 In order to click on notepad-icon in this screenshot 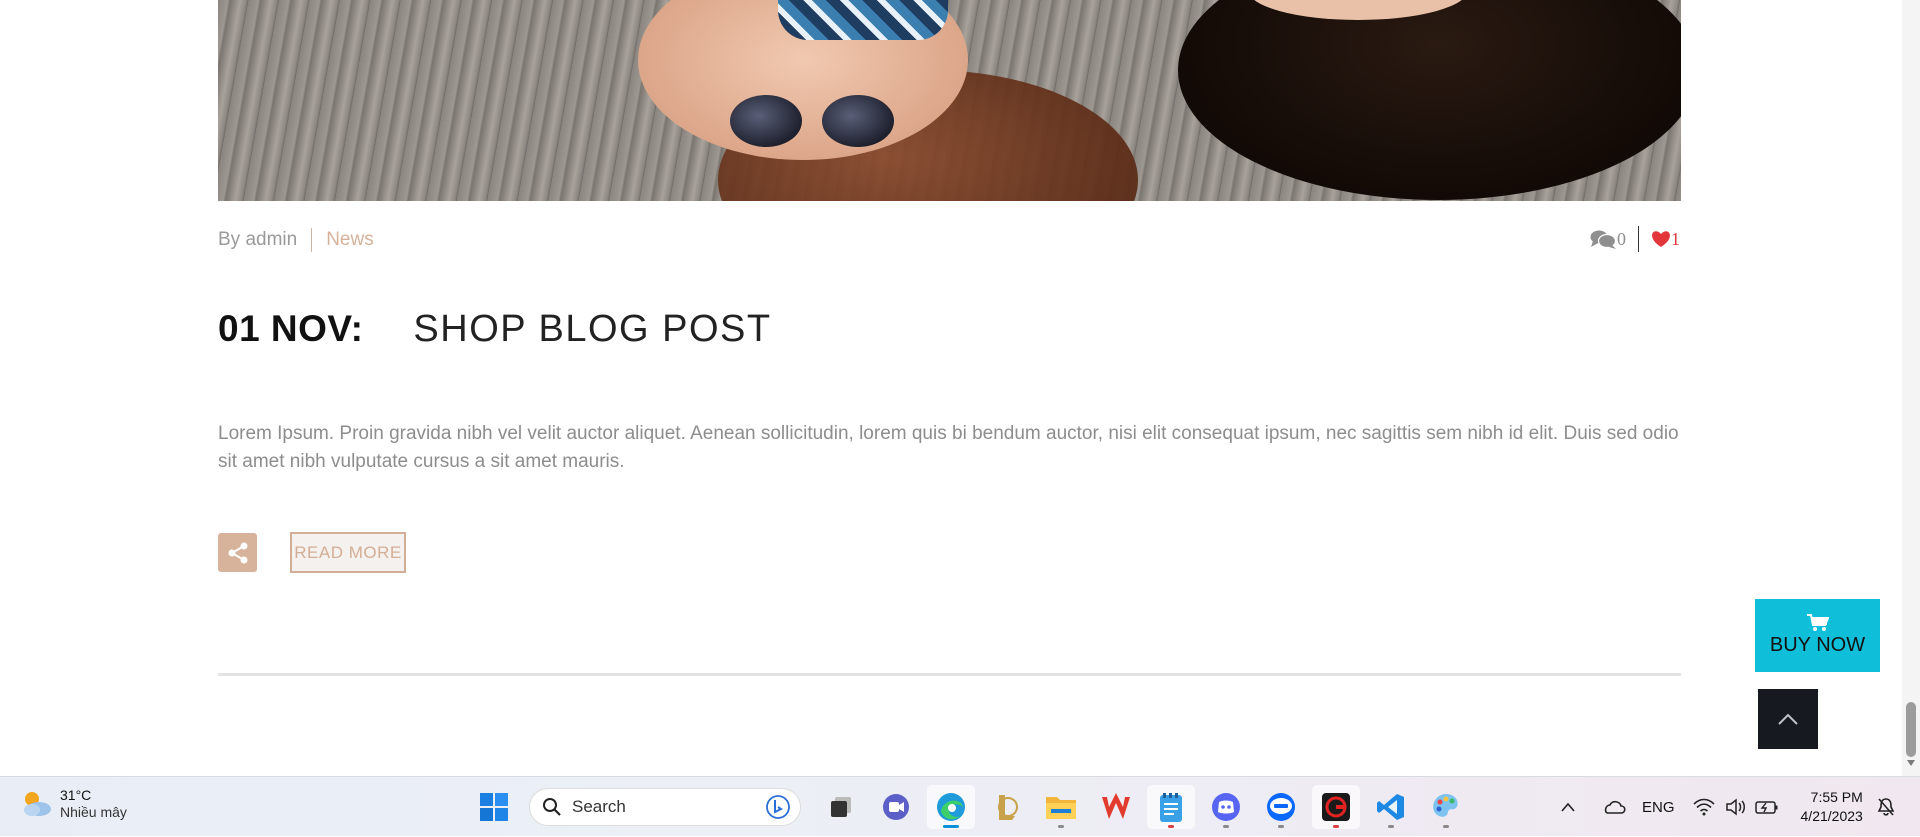, I will do `click(1171, 807)`.